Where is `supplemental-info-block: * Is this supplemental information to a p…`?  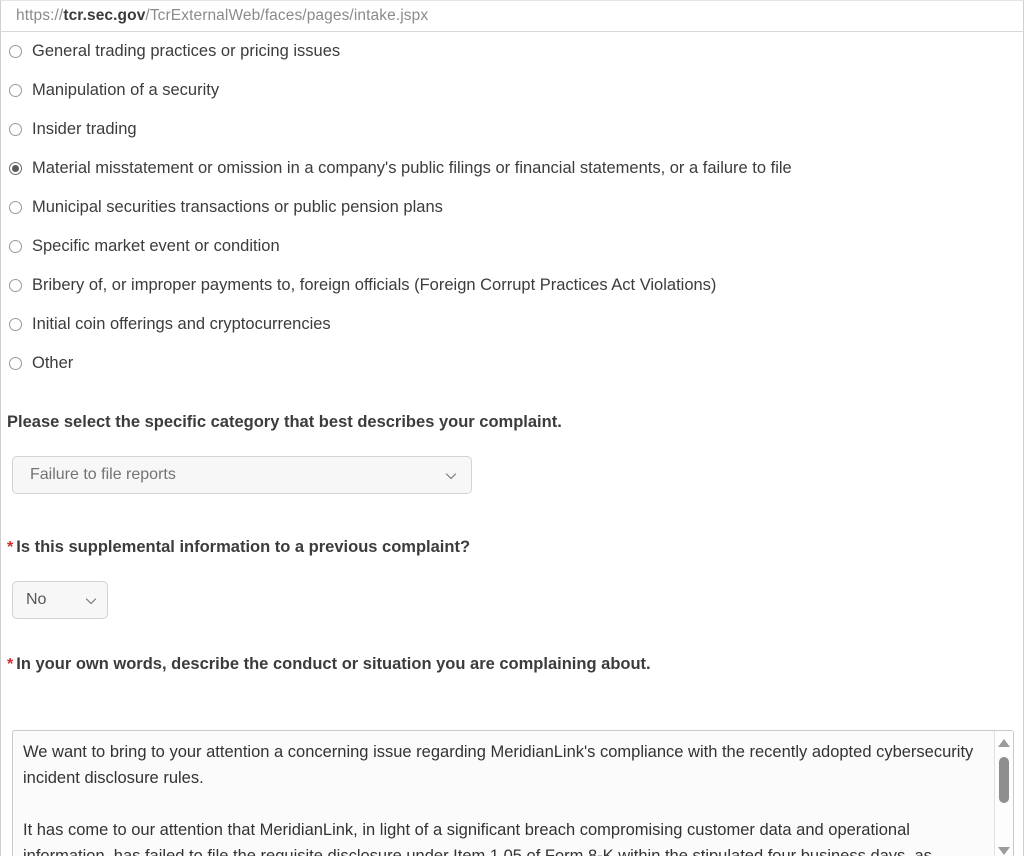 supplemental-info-block: * Is this supplemental information to a p… is located at coordinates (235, 579).